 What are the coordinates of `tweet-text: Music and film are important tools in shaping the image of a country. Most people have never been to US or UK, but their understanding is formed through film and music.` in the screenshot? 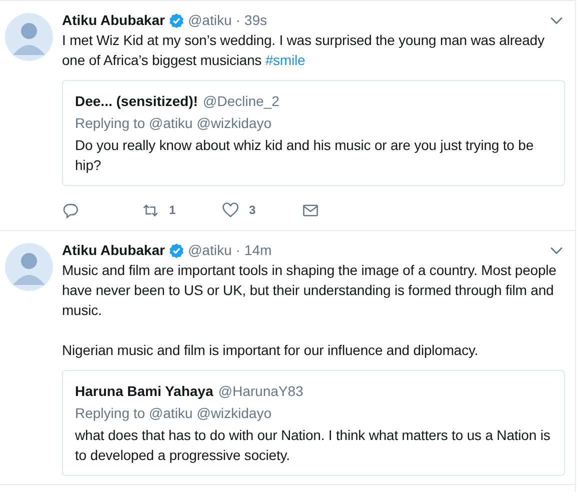 It's located at (310, 290).